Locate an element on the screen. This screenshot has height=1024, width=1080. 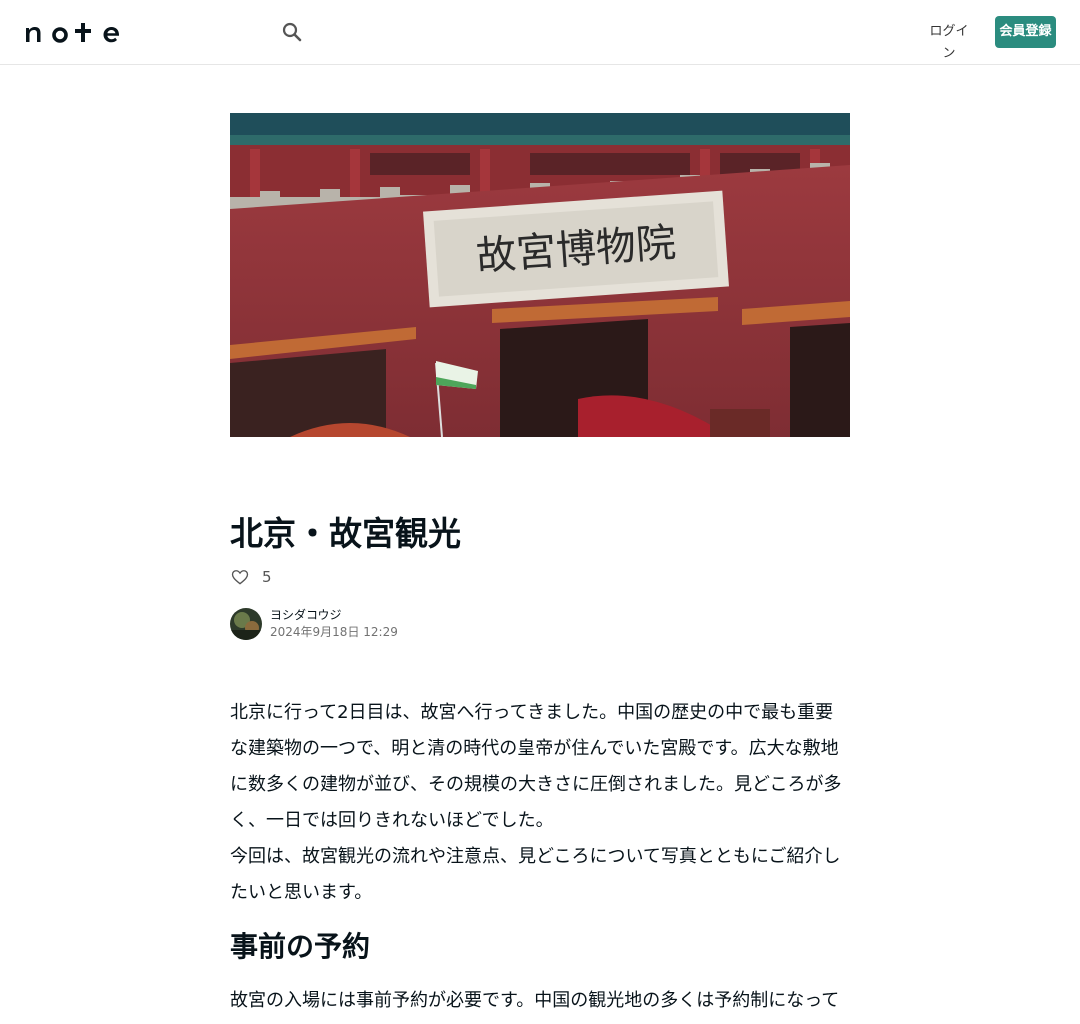
post-date: 2024年9月18日 12:29 is located at coordinates (334, 632).